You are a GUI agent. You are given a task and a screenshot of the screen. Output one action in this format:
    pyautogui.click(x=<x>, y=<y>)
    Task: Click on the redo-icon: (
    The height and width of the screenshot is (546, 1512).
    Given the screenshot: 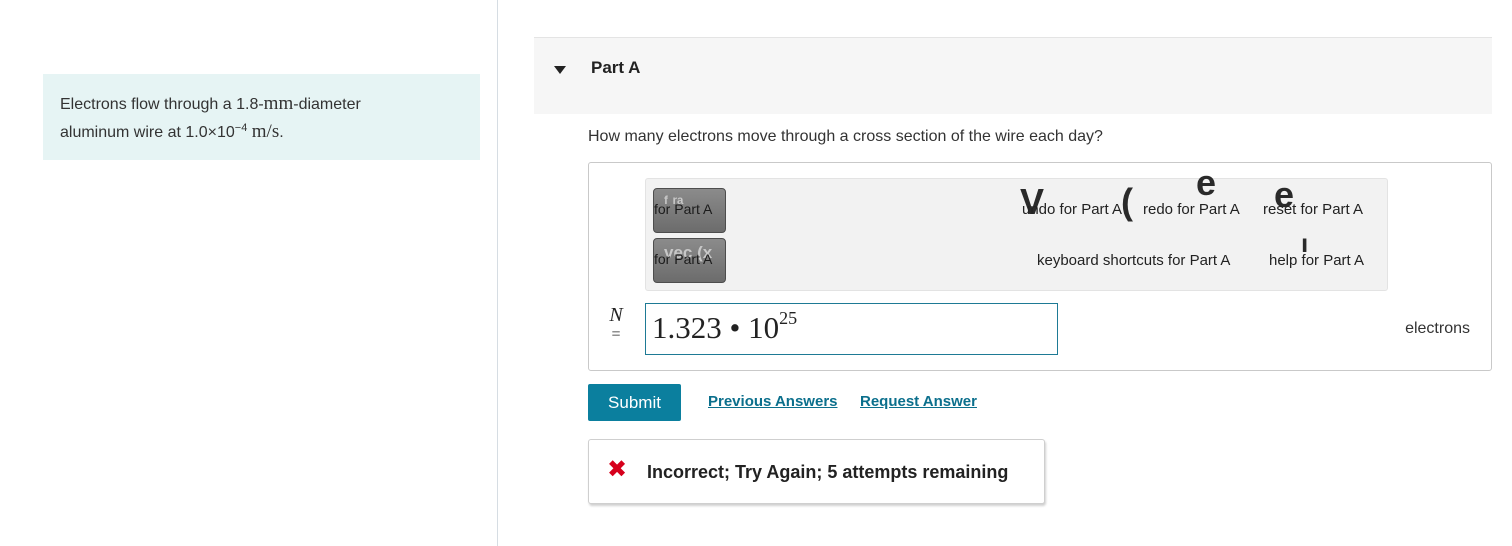 What is the action you would take?
    pyautogui.click(x=1127, y=201)
    